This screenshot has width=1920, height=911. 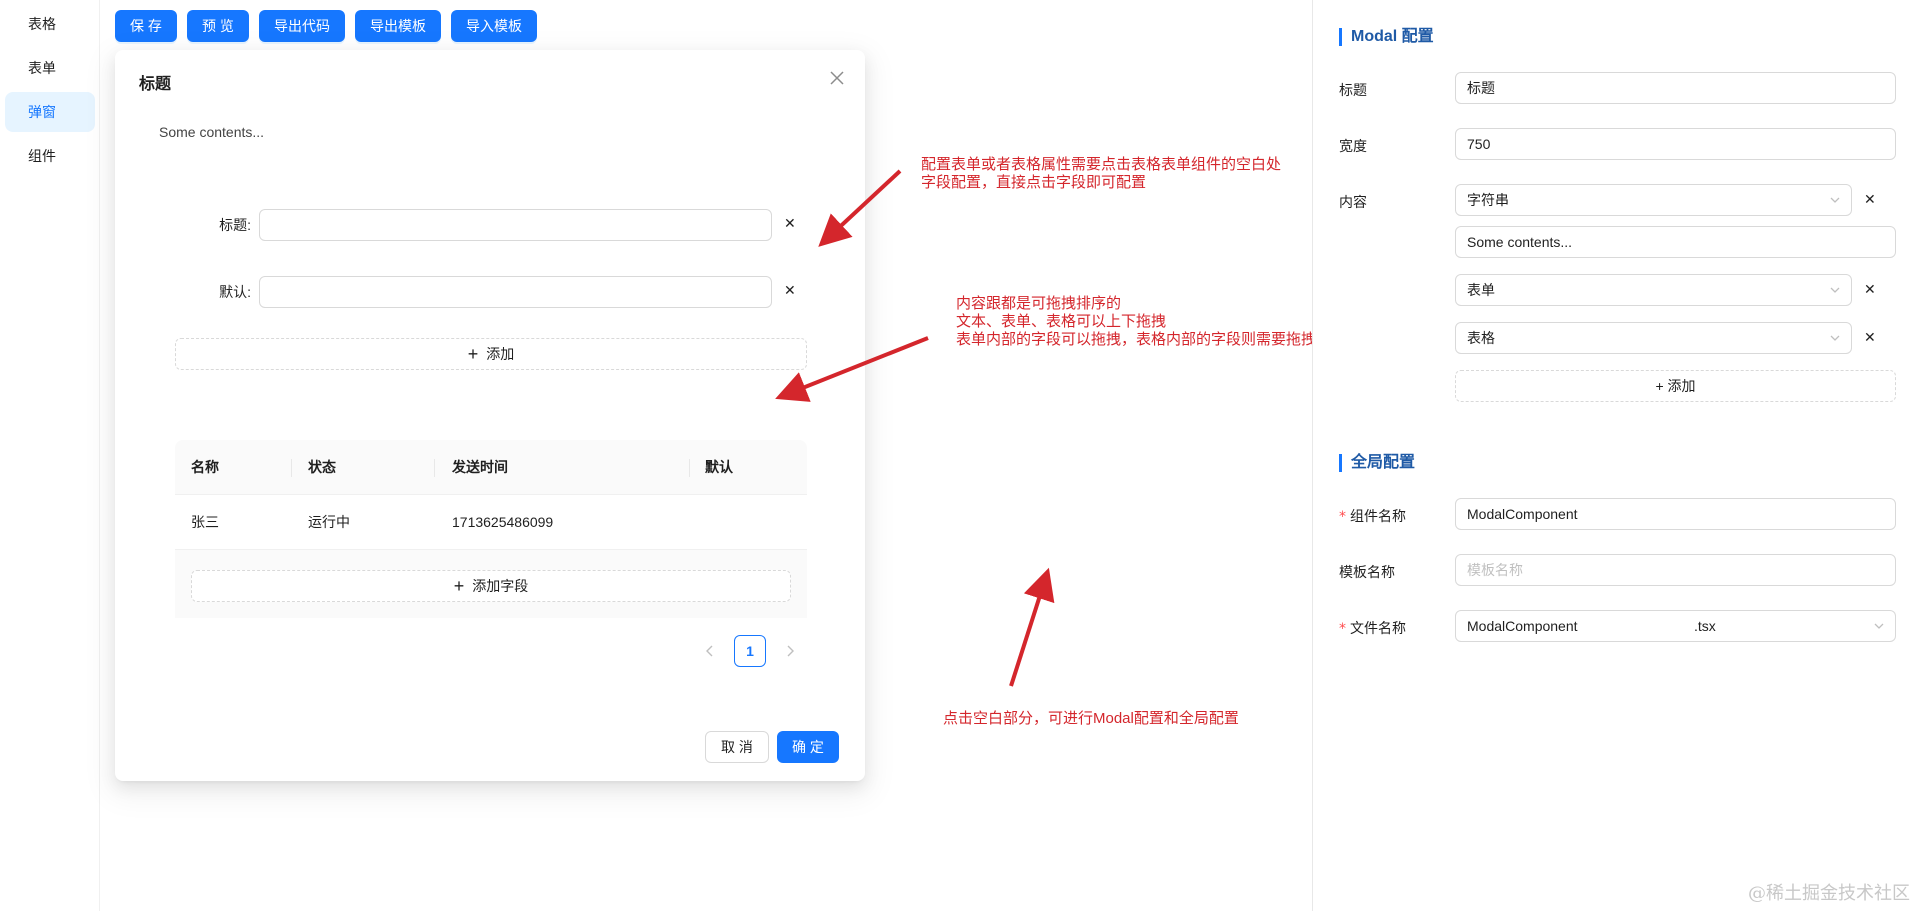 What do you see at coordinates (1353, 146) in the screenshot?
I see `width-label: 宽度` at bounding box center [1353, 146].